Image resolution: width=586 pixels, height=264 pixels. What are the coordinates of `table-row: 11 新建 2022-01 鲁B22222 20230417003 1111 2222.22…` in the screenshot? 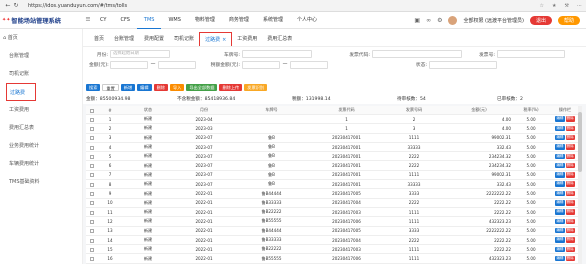 It's located at (334, 212).